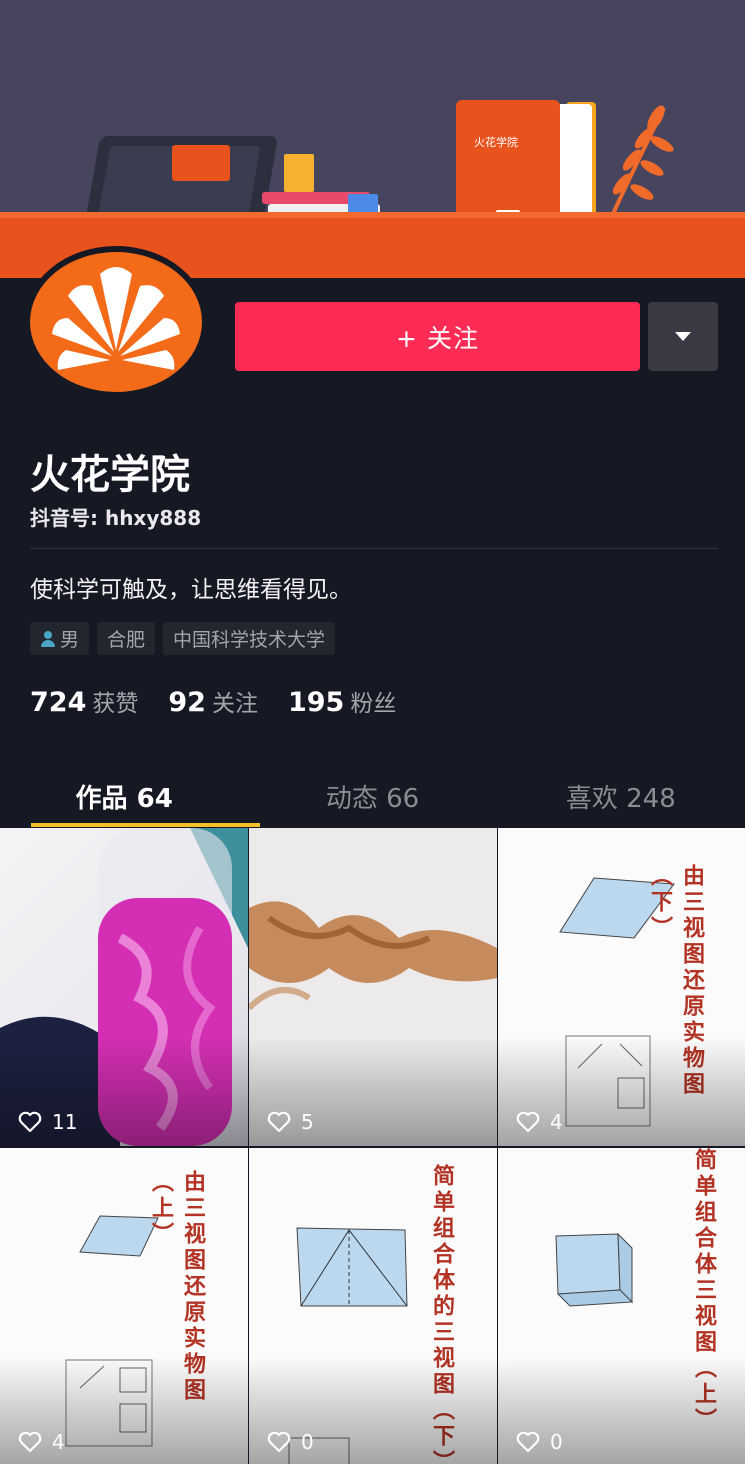  What do you see at coordinates (621, 987) in the screenshot?
I see `video-thumbnail: 由三视图还原实物图（下） 4` at bounding box center [621, 987].